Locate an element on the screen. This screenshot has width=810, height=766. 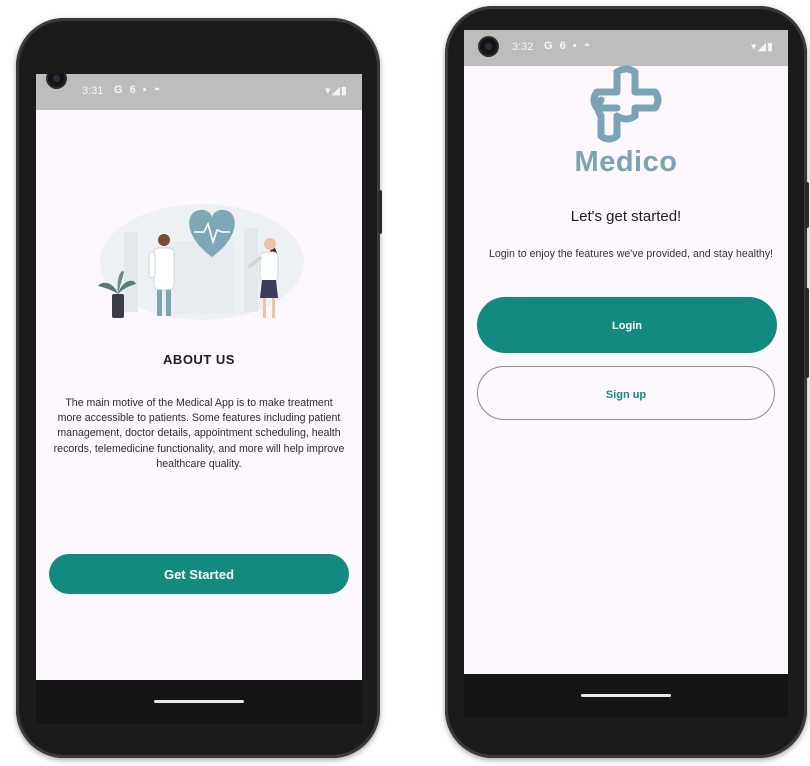
status-bar: 3:32 G 6 ▪ ◓ ▾◢▮ is located at coordinates (626, 48).